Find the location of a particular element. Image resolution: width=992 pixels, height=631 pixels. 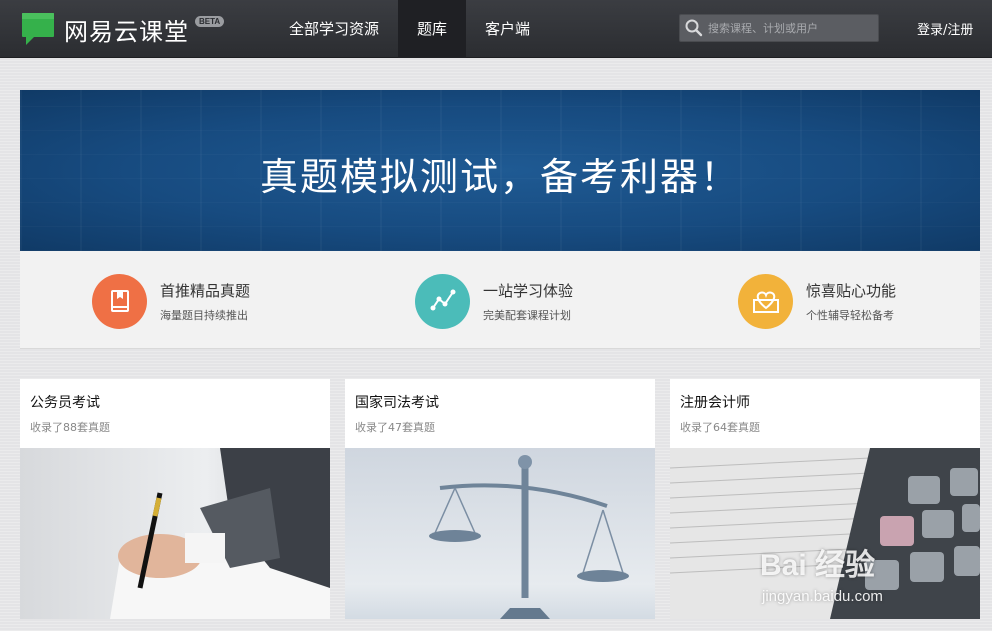

search-box is located at coordinates (779, 28).